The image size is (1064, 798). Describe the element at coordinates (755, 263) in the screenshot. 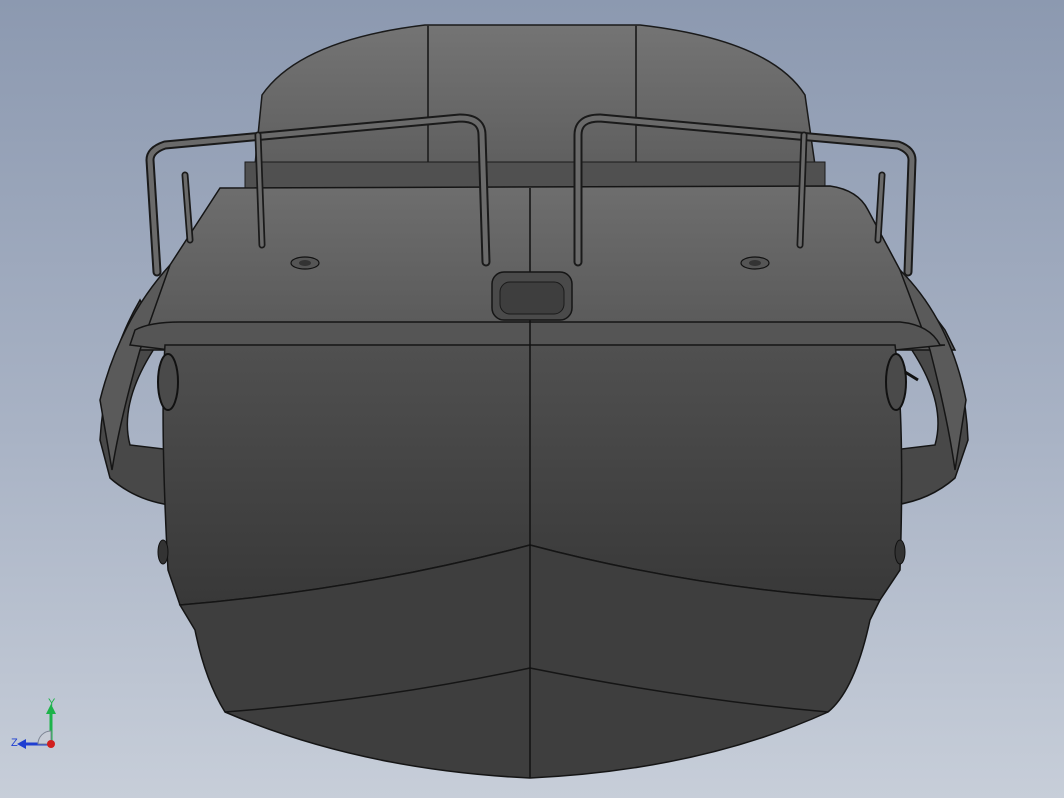

I see `cleat-right` at that location.